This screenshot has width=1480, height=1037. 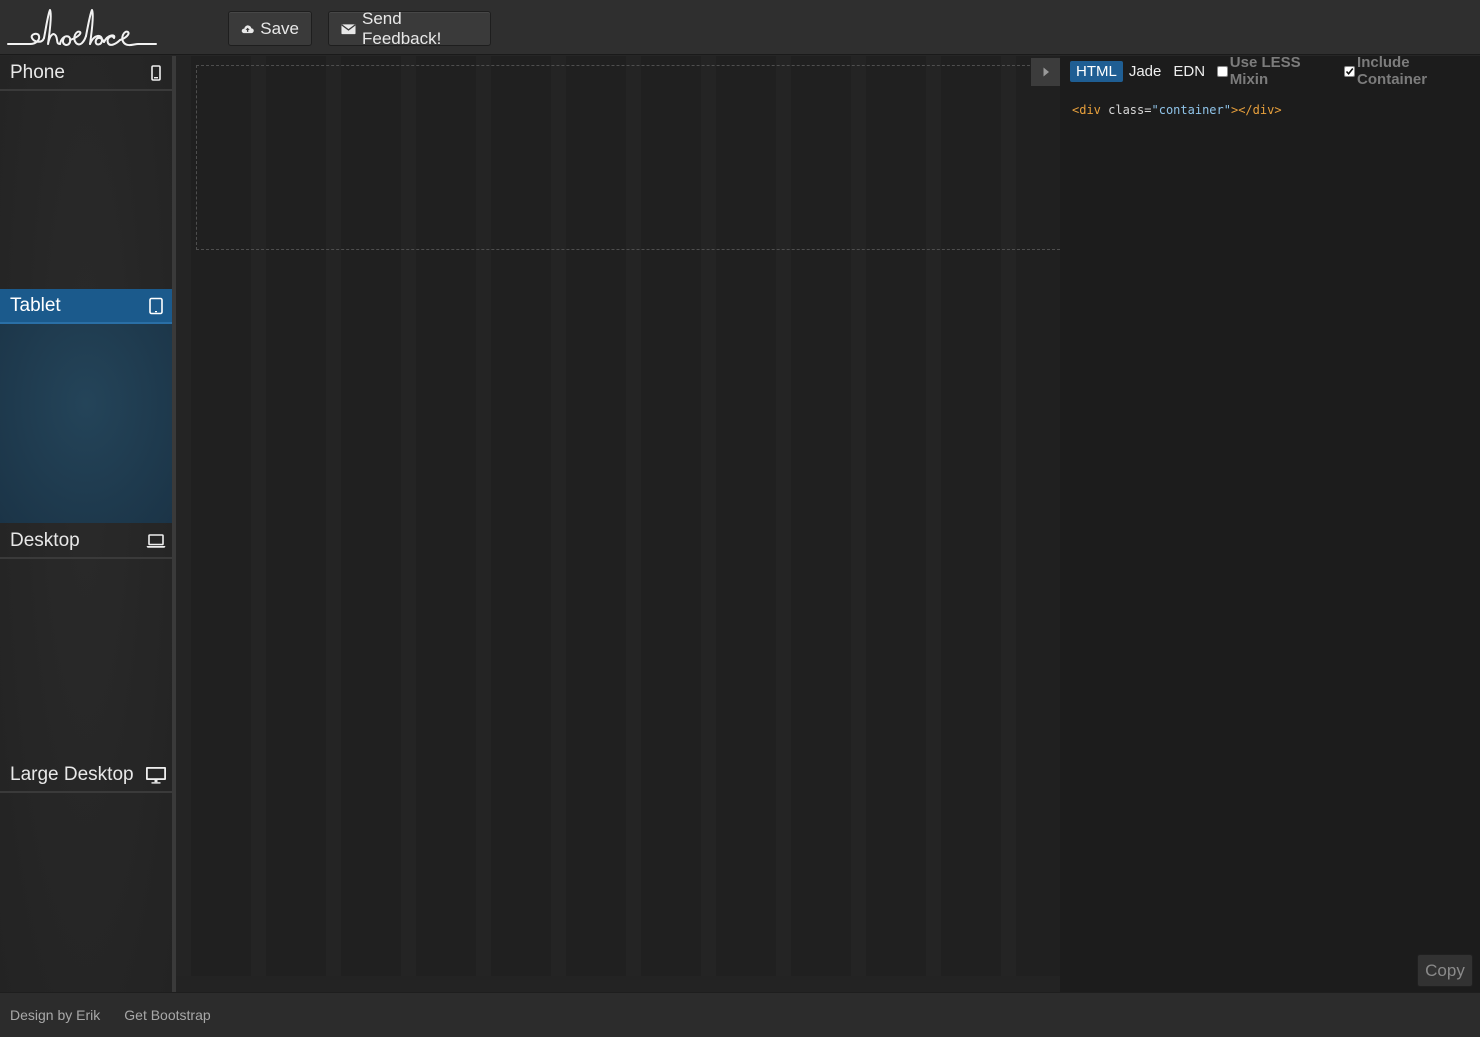 I want to click on cloud-upload-icon, so click(x=247, y=28).